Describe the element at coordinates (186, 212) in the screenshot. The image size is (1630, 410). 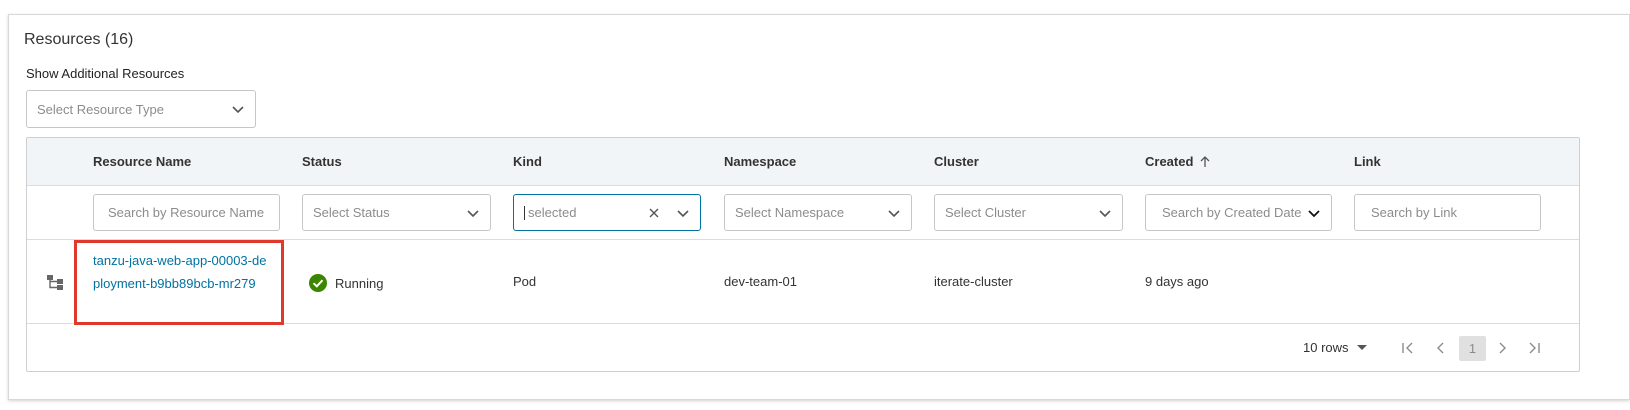
I see `resource-name-filter-input: Search by Resource Name` at that location.